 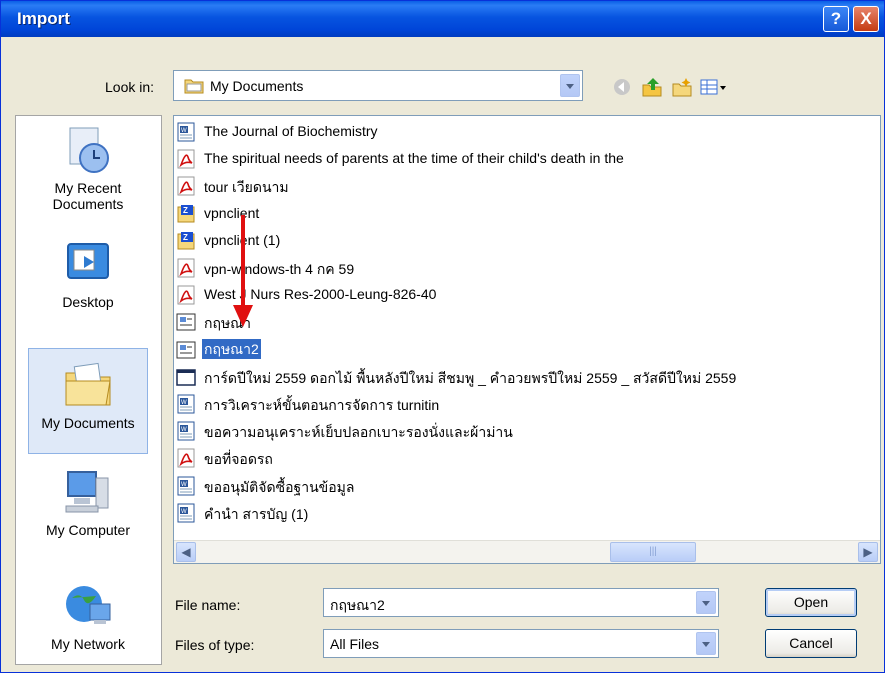 I want to click on file-name-dropdown-button, so click(x=706, y=602).